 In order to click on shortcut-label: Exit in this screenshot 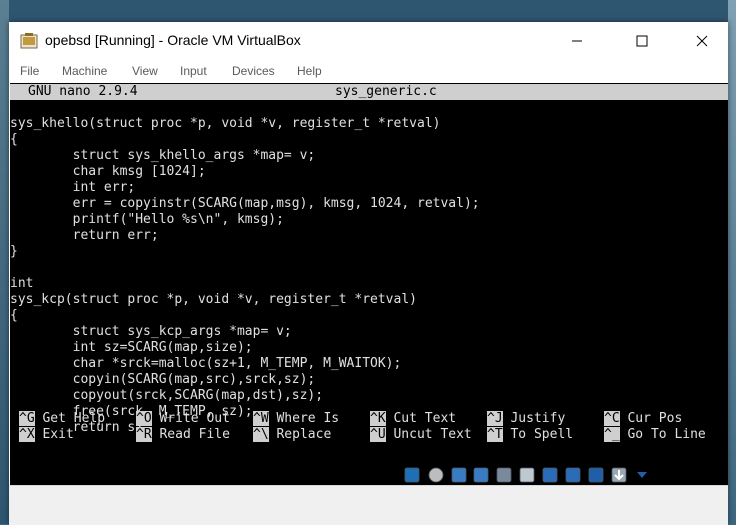, I will do `click(54, 434)`.